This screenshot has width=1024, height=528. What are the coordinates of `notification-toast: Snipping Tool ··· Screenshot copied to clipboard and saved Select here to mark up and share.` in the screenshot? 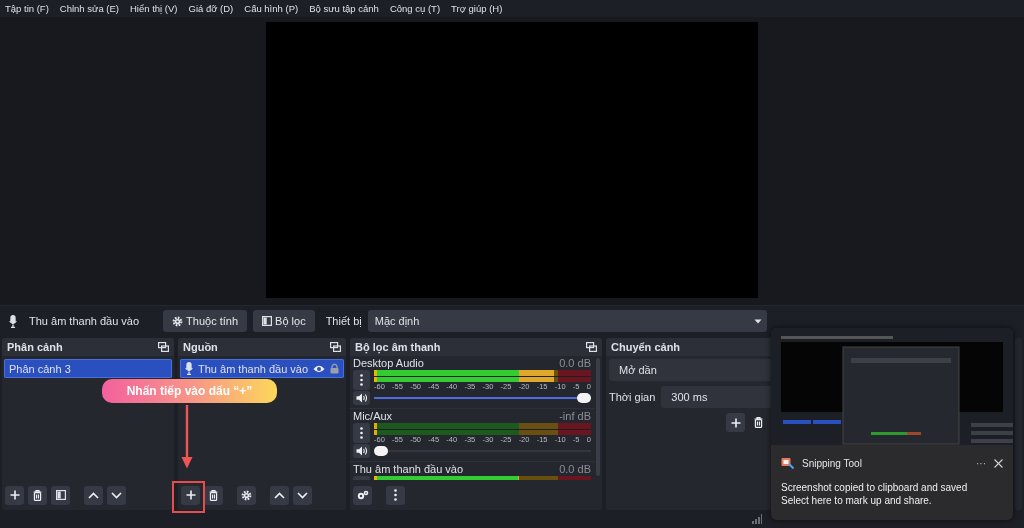 It's located at (892, 424).